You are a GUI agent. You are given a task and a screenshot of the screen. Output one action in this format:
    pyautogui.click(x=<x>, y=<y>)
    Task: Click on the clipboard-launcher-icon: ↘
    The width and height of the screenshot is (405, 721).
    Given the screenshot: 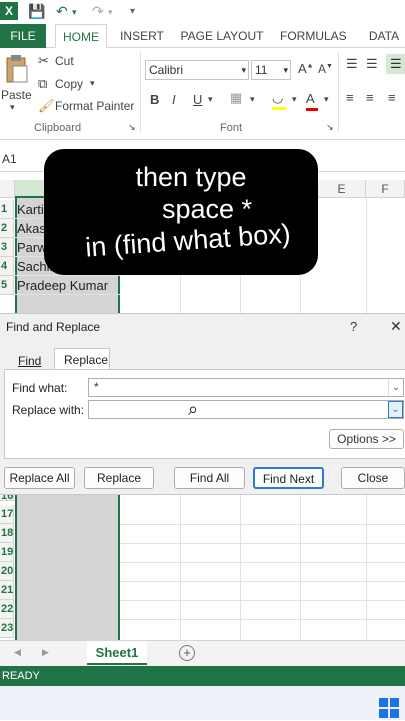 What is the action you would take?
    pyautogui.click(x=132, y=127)
    